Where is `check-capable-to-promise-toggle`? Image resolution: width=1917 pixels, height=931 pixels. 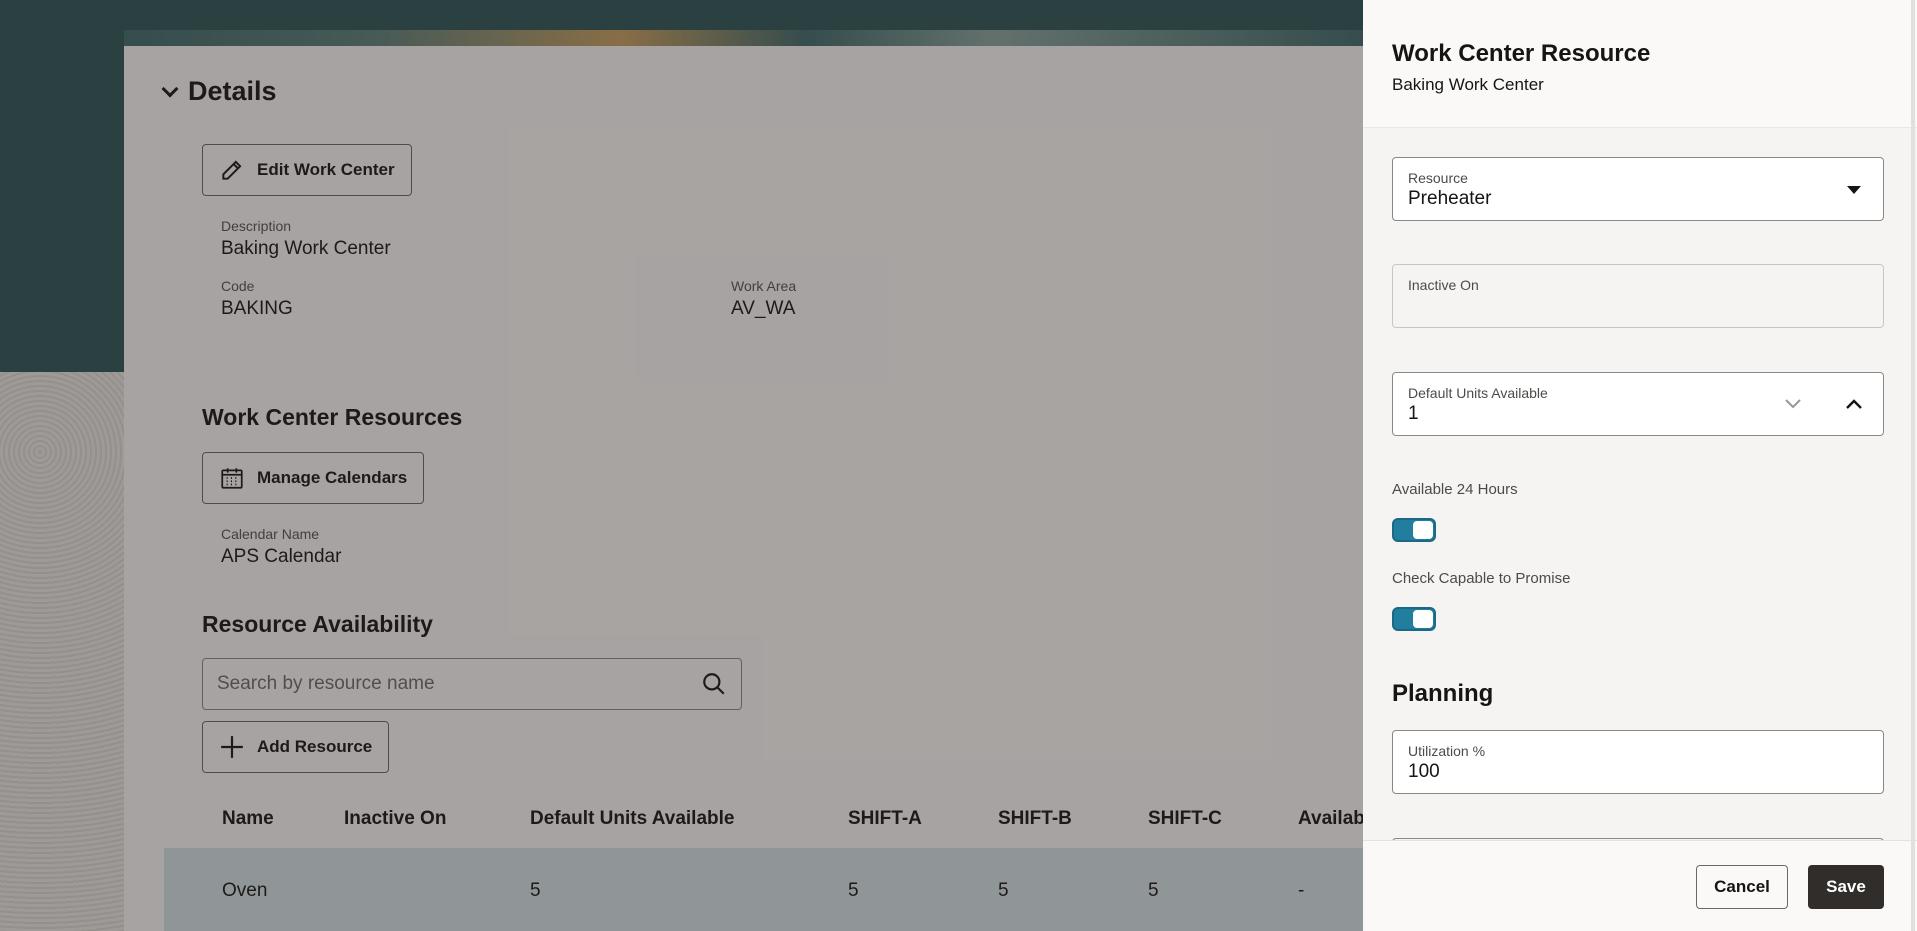
check-capable-to-promise-toggle is located at coordinates (1414, 619).